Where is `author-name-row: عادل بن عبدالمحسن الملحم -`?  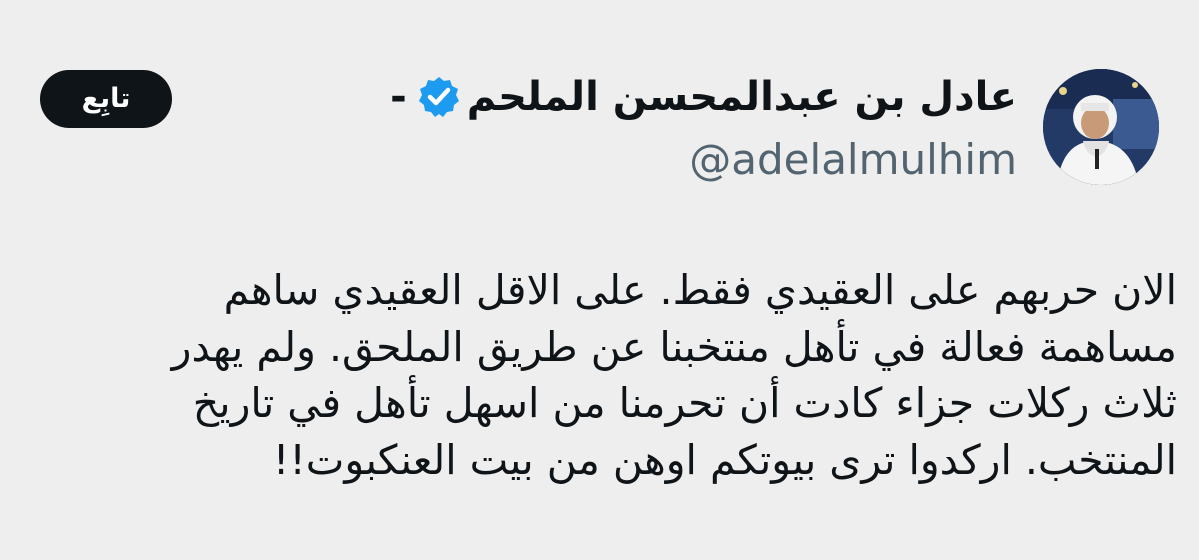
author-name-row: عادل بن عبدالمحسن الملحم - is located at coordinates (667, 97).